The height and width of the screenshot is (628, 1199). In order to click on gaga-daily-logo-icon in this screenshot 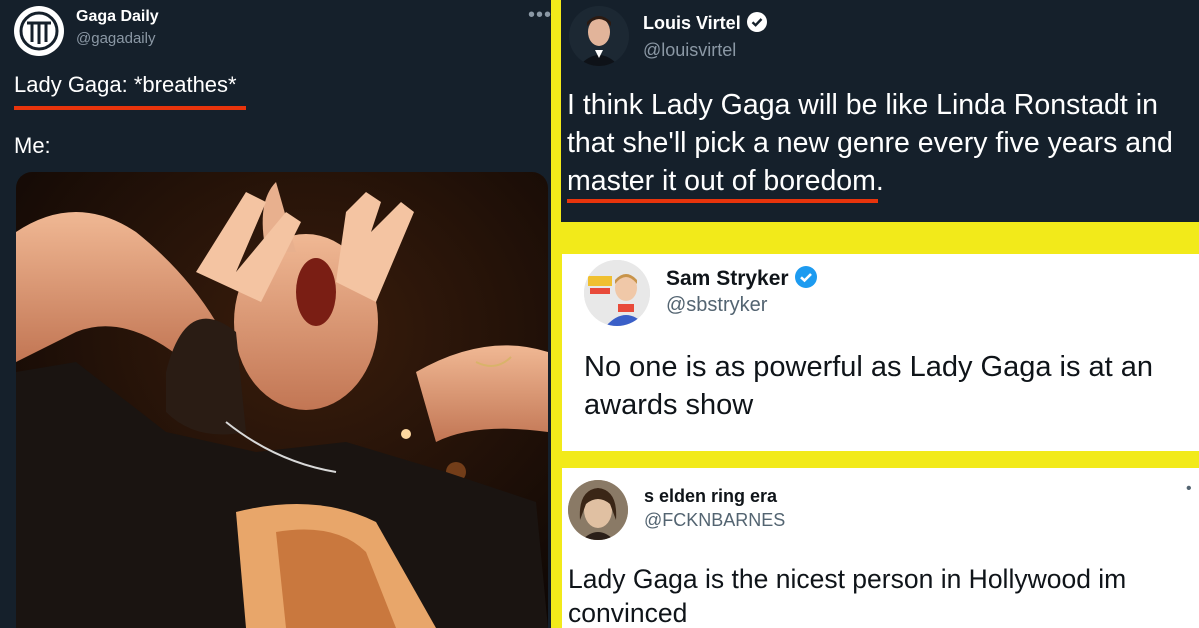, I will do `click(39, 31)`.